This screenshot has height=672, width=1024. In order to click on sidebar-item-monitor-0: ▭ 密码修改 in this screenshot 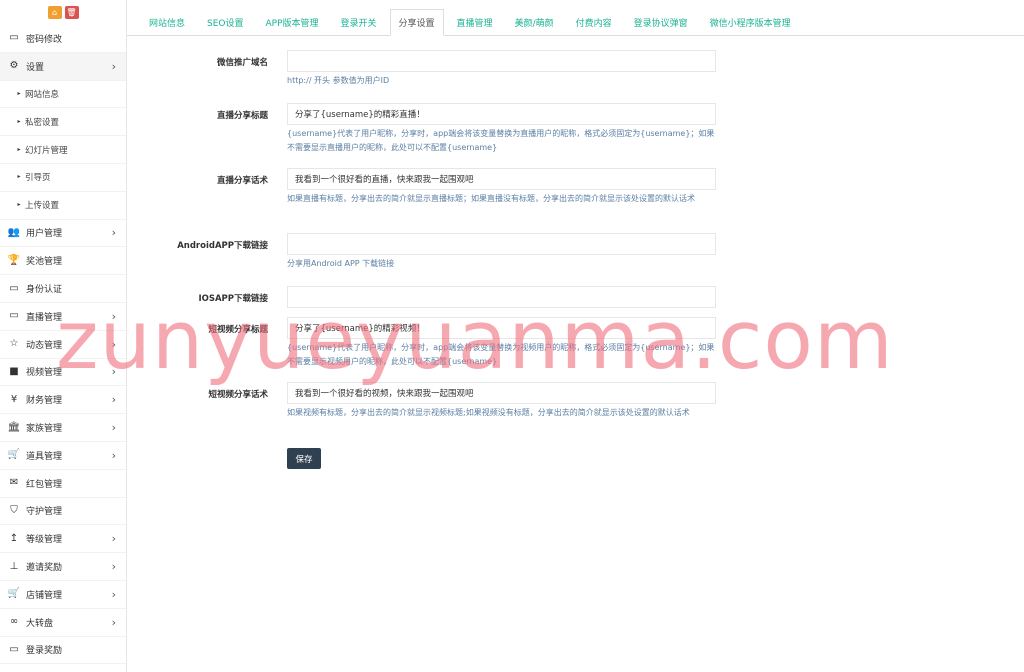, I will do `click(63, 39)`.